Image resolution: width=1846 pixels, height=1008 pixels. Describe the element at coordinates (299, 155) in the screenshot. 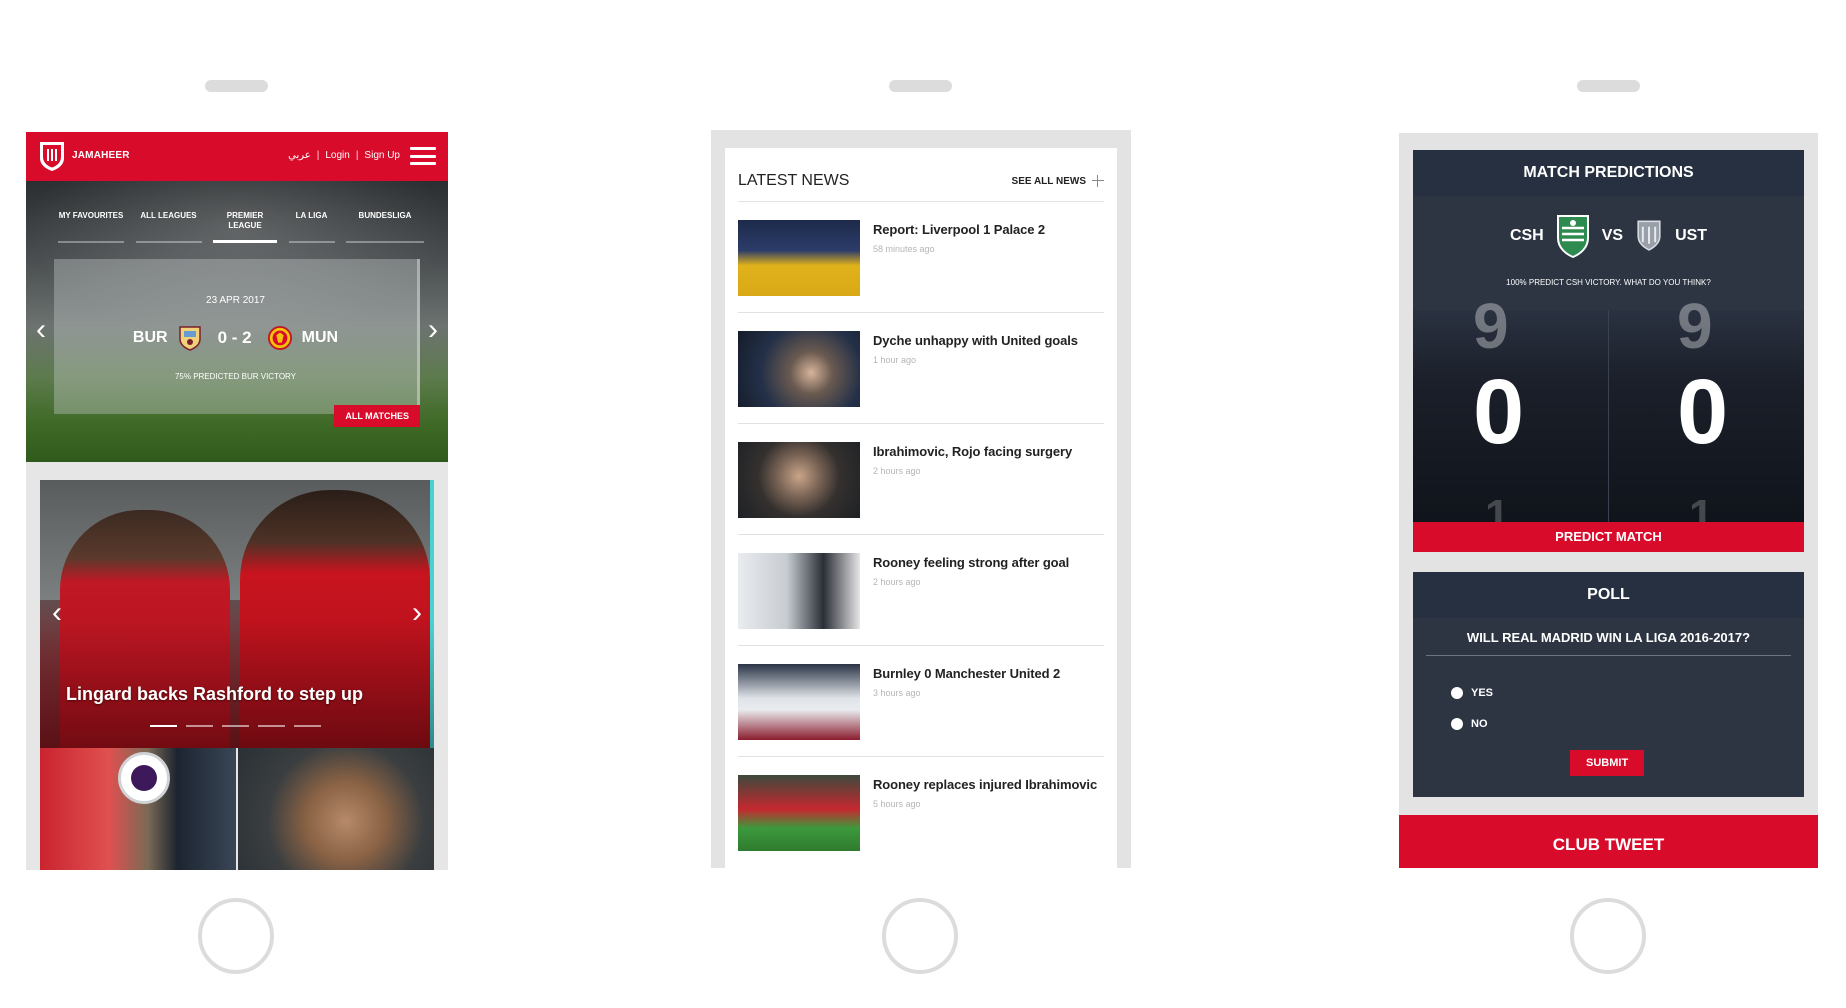

I see `arabic-language-link: عربي` at that location.